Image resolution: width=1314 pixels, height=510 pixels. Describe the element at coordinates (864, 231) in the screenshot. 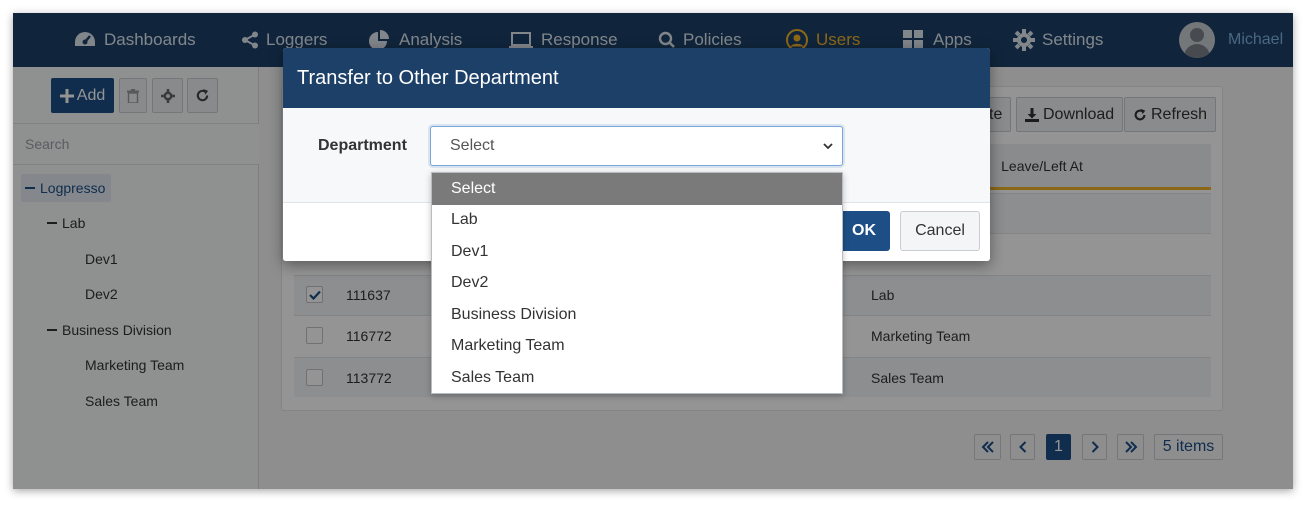

I see `ok-button: OK` at that location.